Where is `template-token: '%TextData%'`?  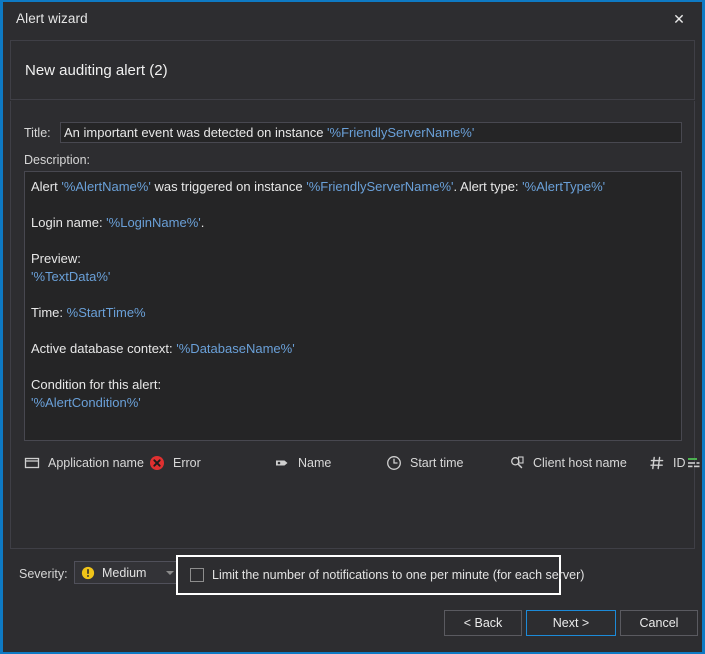 template-token: '%TextData%' is located at coordinates (71, 276).